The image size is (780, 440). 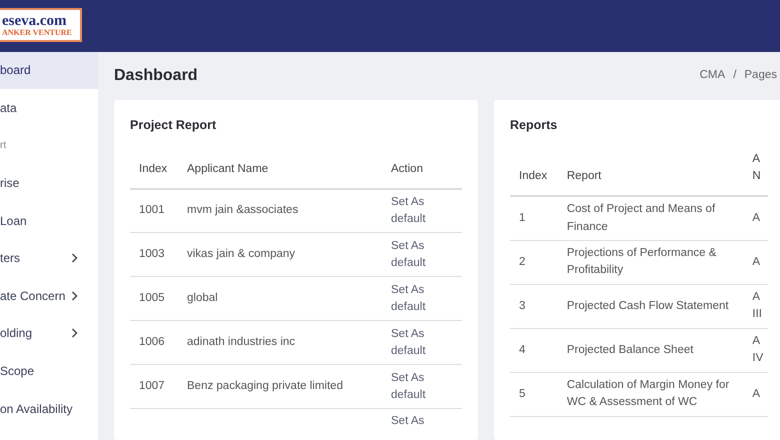 What do you see at coordinates (522, 262) in the screenshot?
I see `table-cell: 2` at bounding box center [522, 262].